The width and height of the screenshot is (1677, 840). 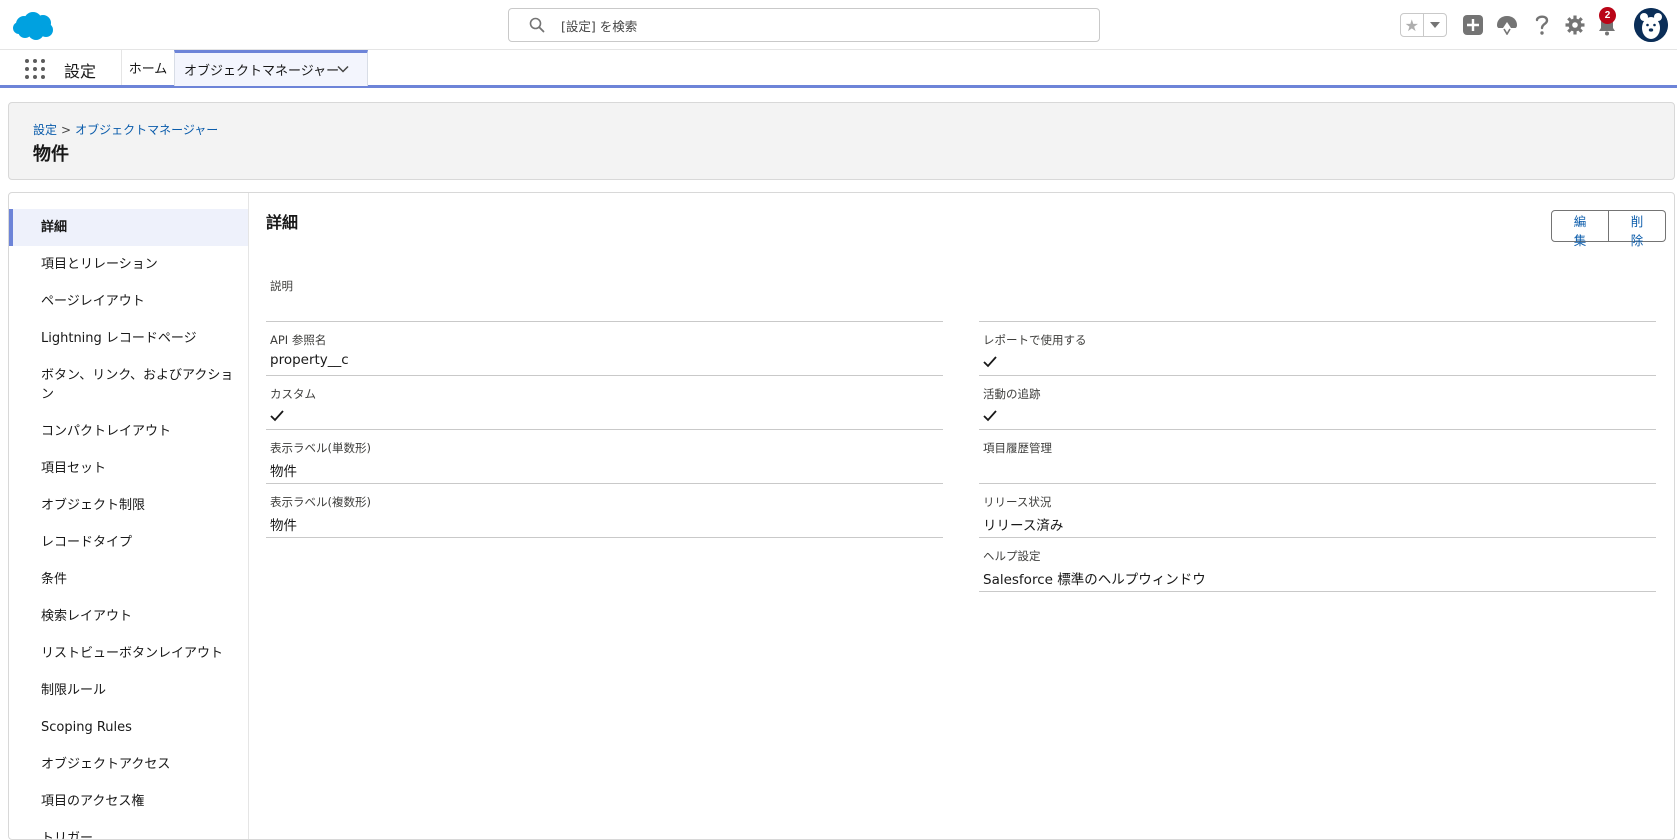 I want to click on help-icon, so click(x=1542, y=25).